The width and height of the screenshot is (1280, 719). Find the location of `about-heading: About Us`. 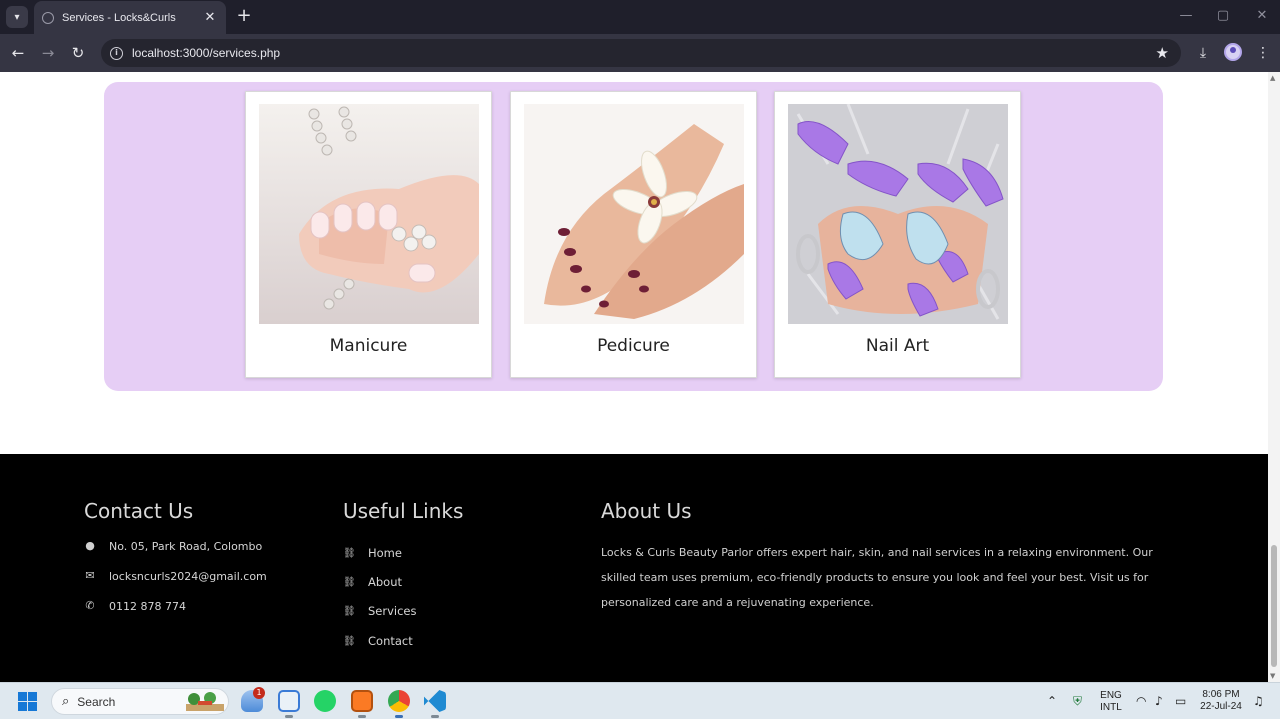

about-heading: About Us is located at coordinates (646, 511).